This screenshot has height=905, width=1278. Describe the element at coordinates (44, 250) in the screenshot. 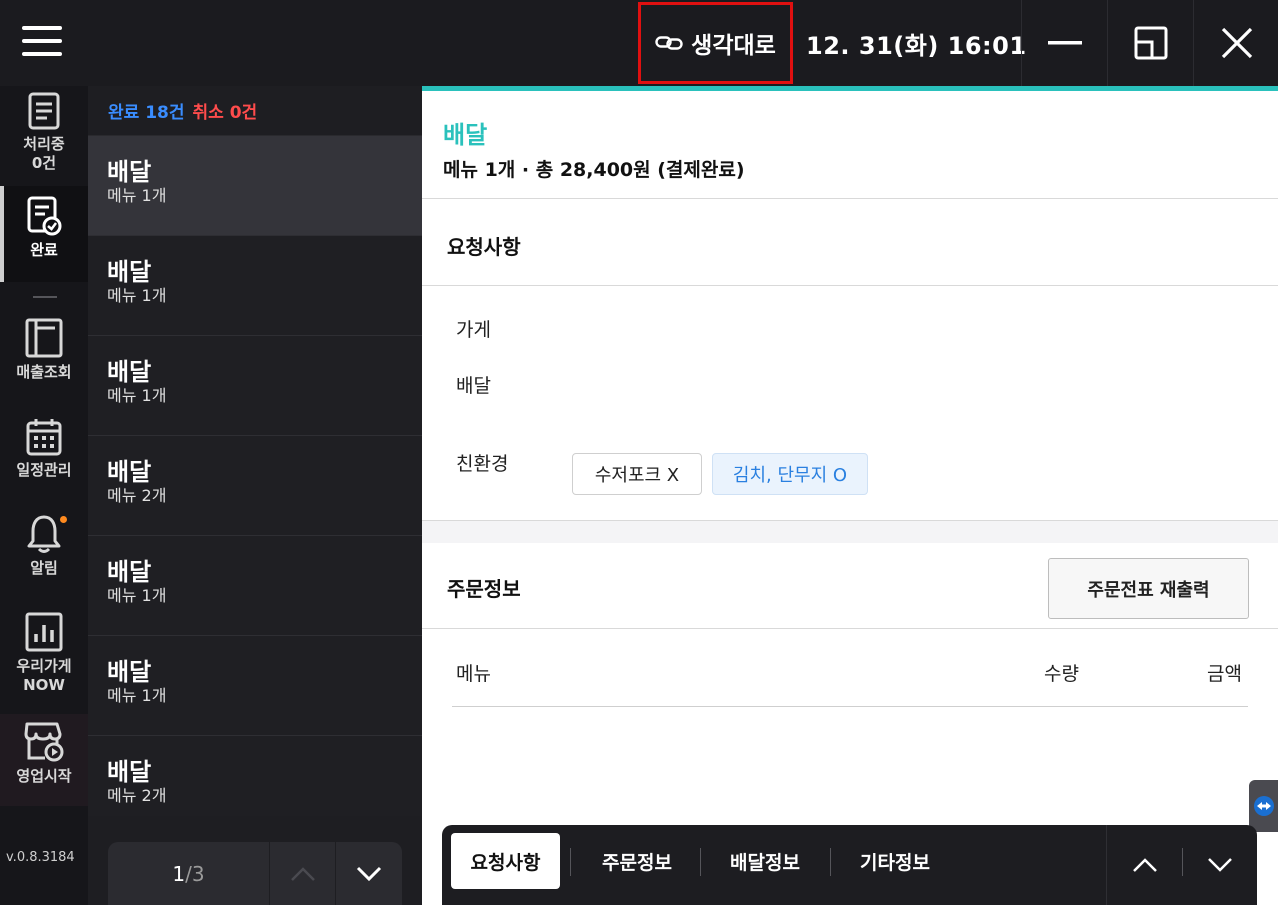

I see `nav-done-label: 완료` at that location.